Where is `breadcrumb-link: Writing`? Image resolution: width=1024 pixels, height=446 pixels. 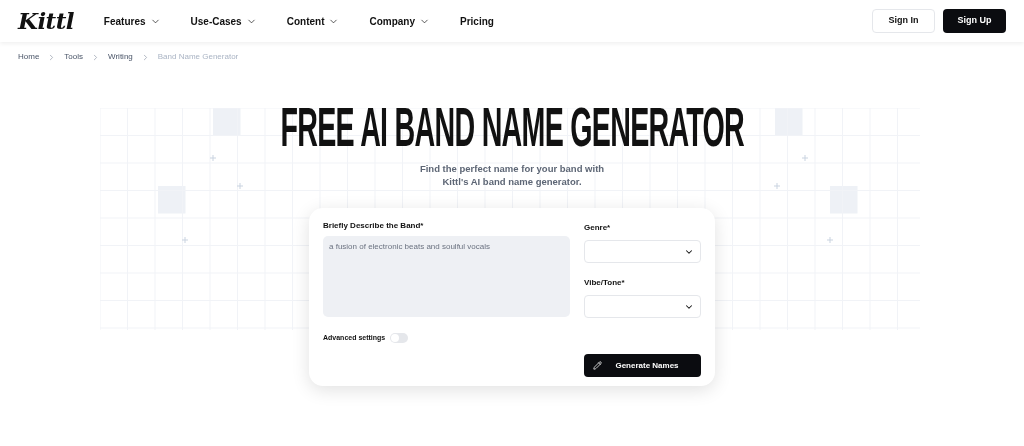 breadcrumb-link: Writing is located at coordinates (120, 57).